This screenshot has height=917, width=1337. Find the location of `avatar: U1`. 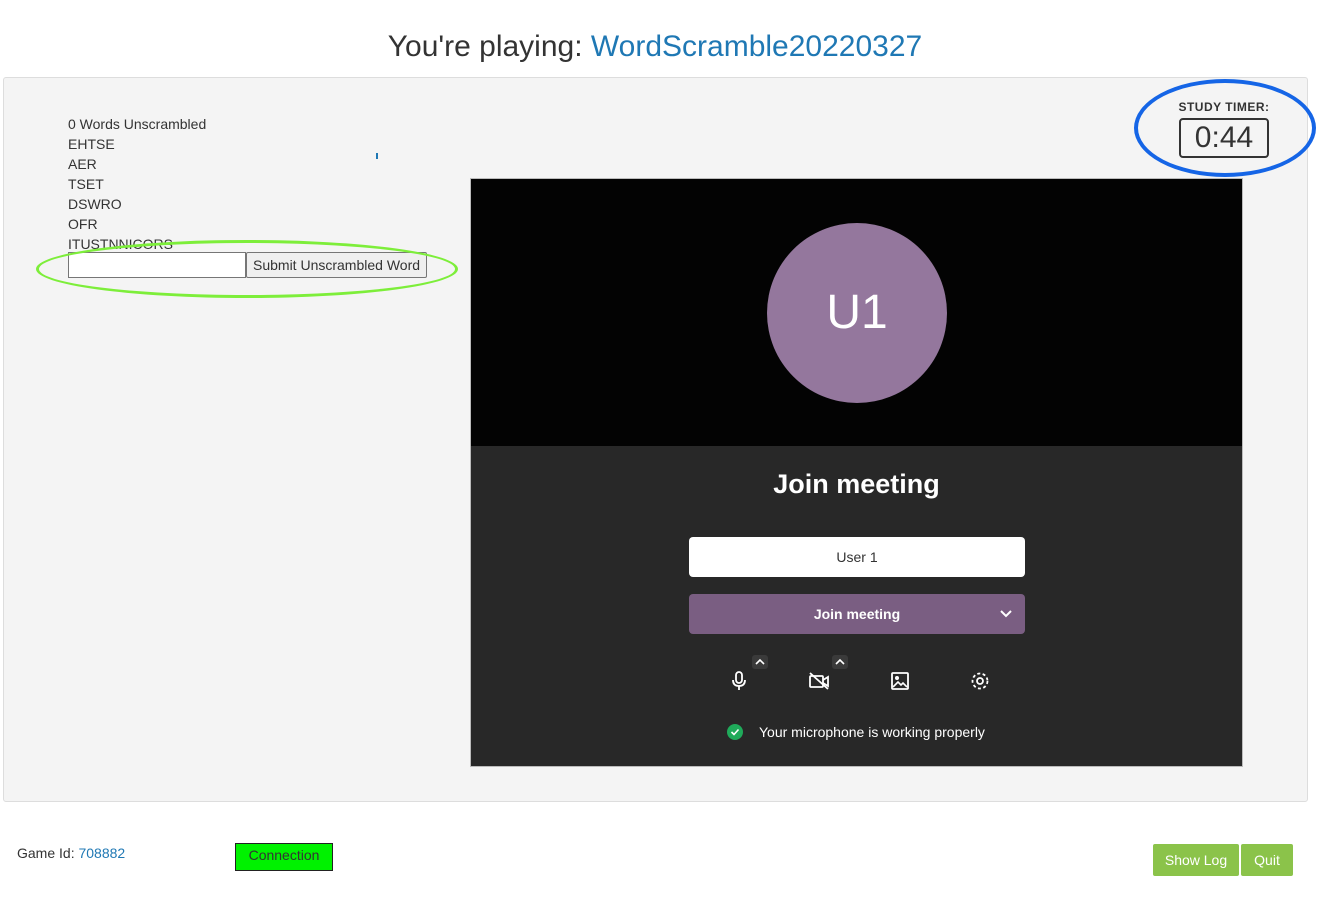

avatar: U1 is located at coordinates (857, 313).